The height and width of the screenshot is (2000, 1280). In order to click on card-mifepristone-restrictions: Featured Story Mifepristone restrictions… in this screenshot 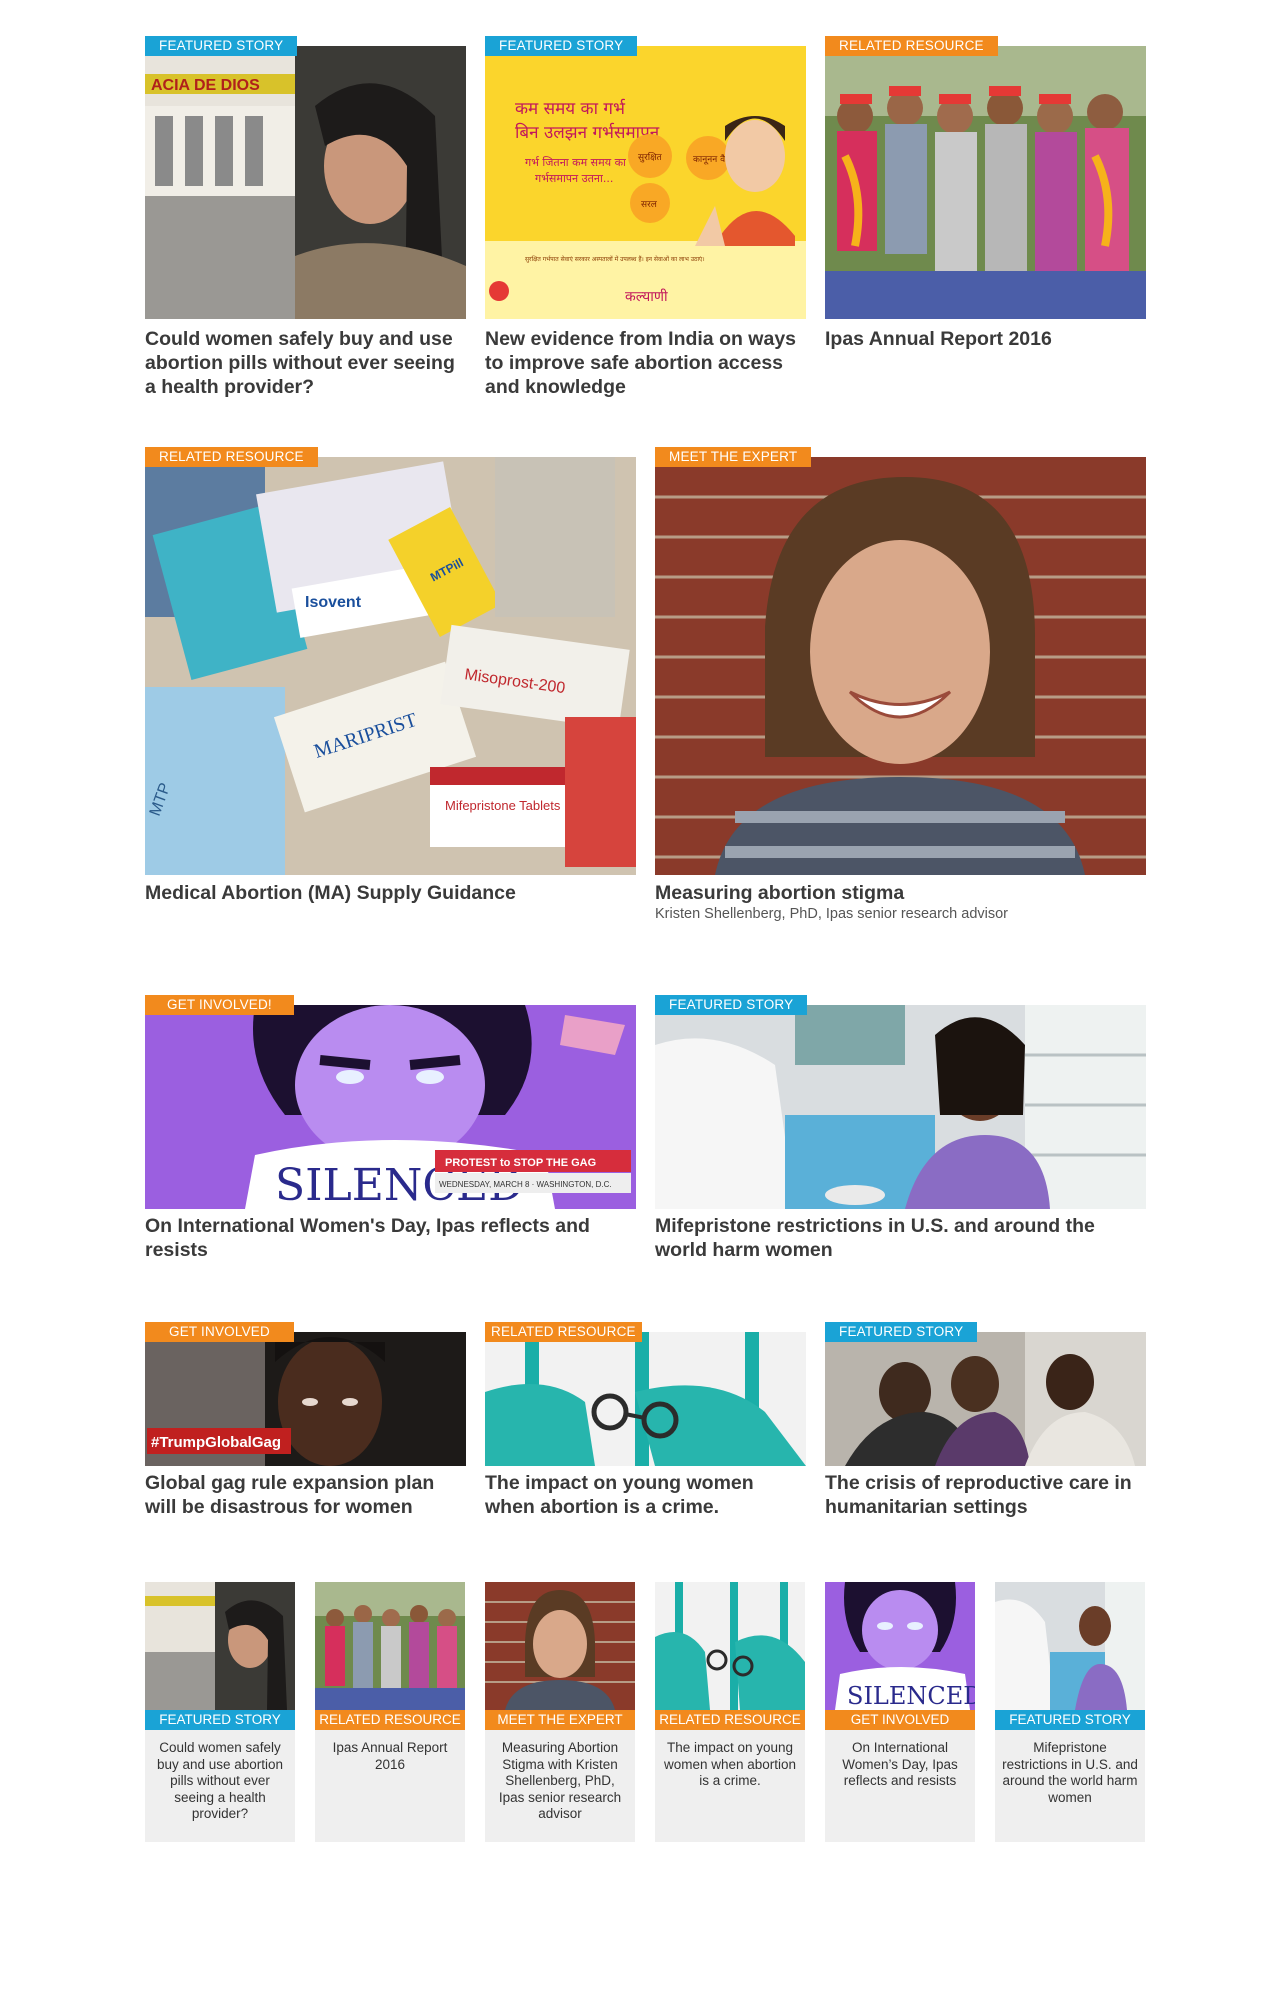, I will do `click(900, 1135)`.